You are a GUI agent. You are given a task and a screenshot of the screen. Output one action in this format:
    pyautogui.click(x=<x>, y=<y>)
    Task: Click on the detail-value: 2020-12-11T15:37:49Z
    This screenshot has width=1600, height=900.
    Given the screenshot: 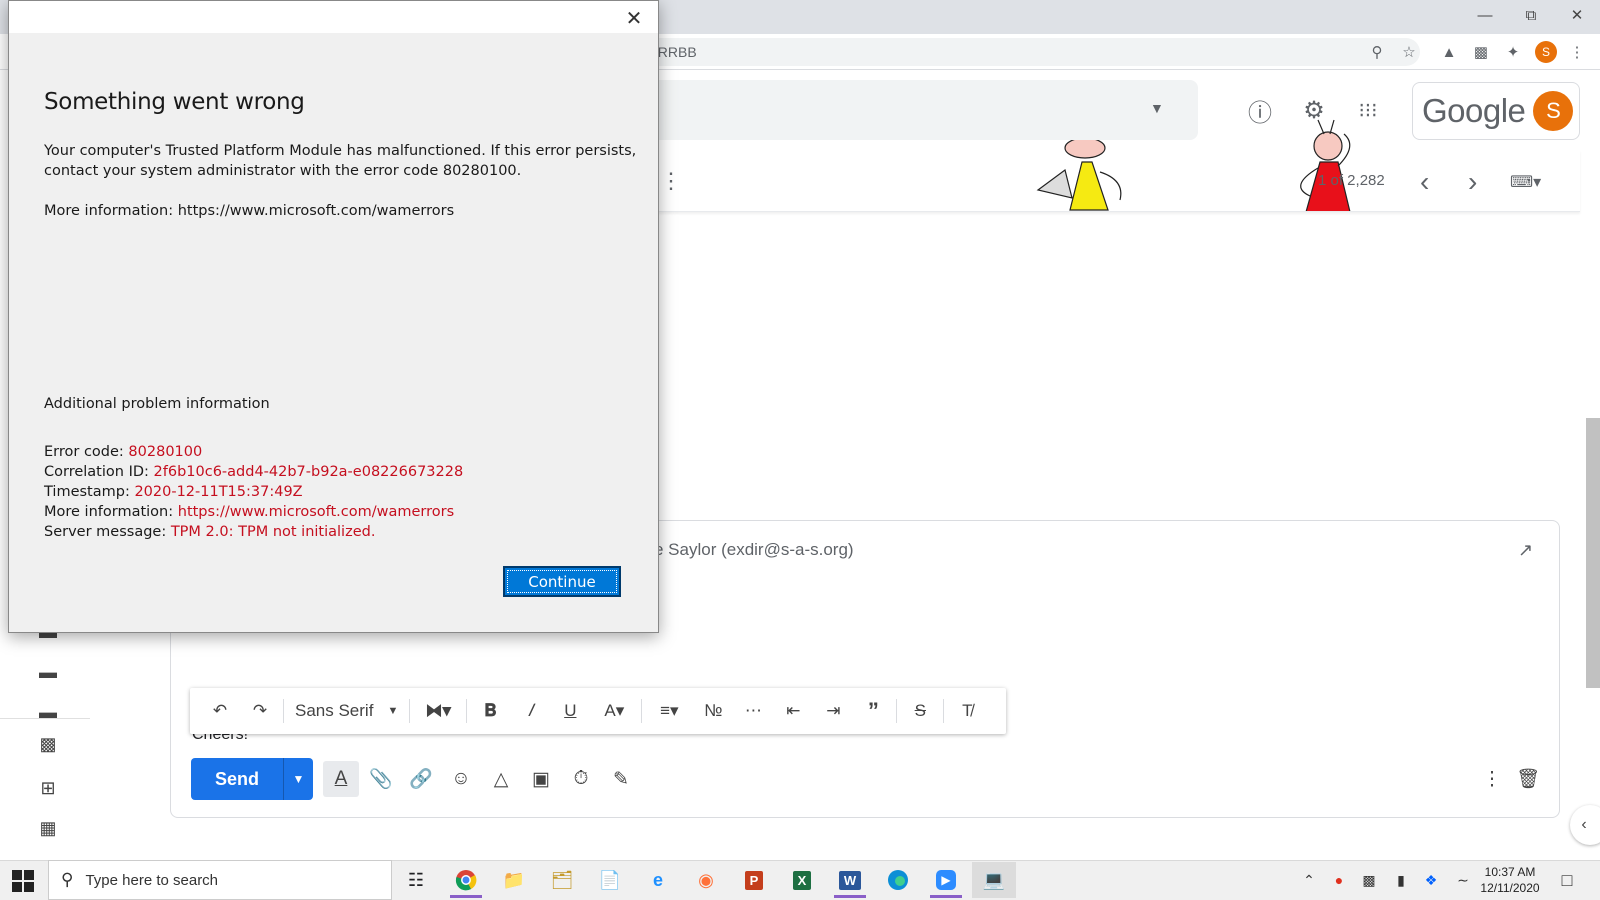 What is the action you would take?
    pyautogui.click(x=218, y=492)
    